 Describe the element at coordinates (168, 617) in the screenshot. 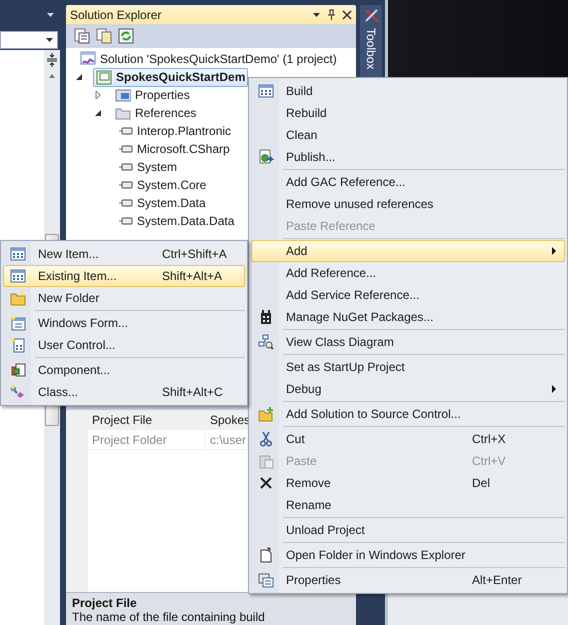

I see `description-text: The name of the file containing build` at that location.